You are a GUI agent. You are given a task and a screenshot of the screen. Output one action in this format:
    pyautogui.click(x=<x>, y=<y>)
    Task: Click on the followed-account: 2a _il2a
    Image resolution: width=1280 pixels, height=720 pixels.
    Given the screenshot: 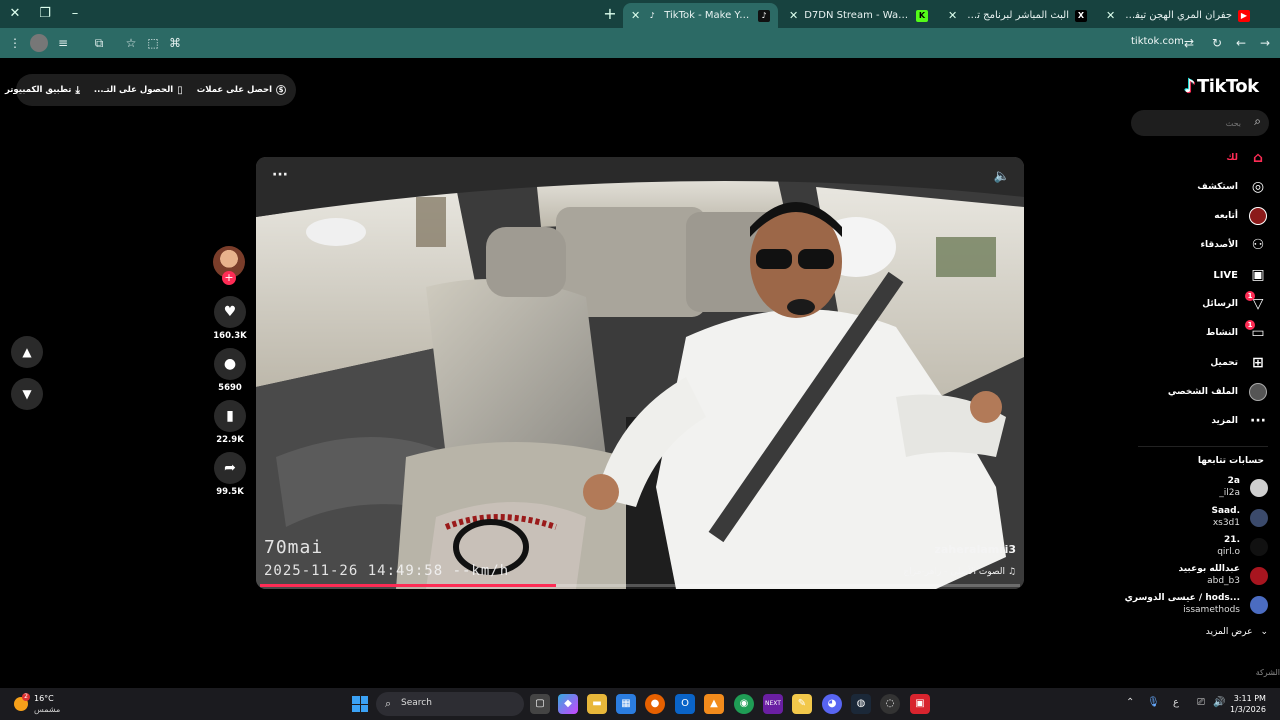 What is the action you would take?
    pyautogui.click(x=1194, y=488)
    